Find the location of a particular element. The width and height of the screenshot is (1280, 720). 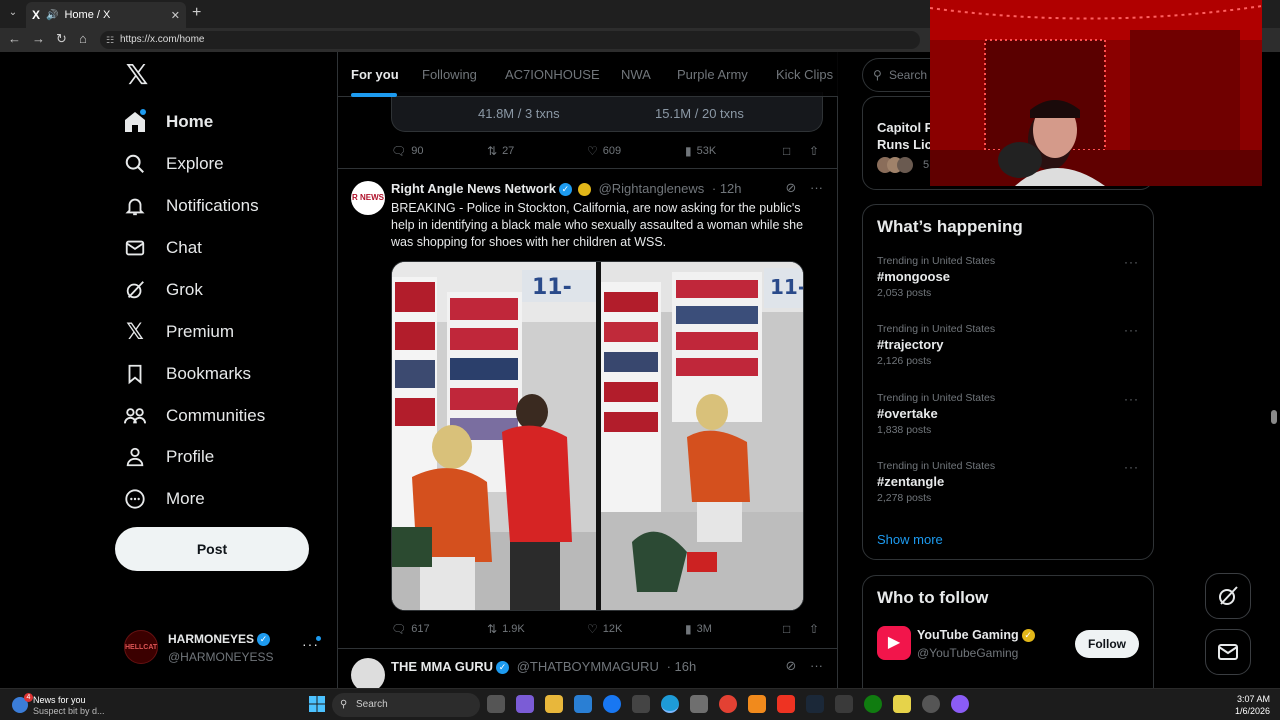

grok-fab-button is located at coordinates (1228, 596).